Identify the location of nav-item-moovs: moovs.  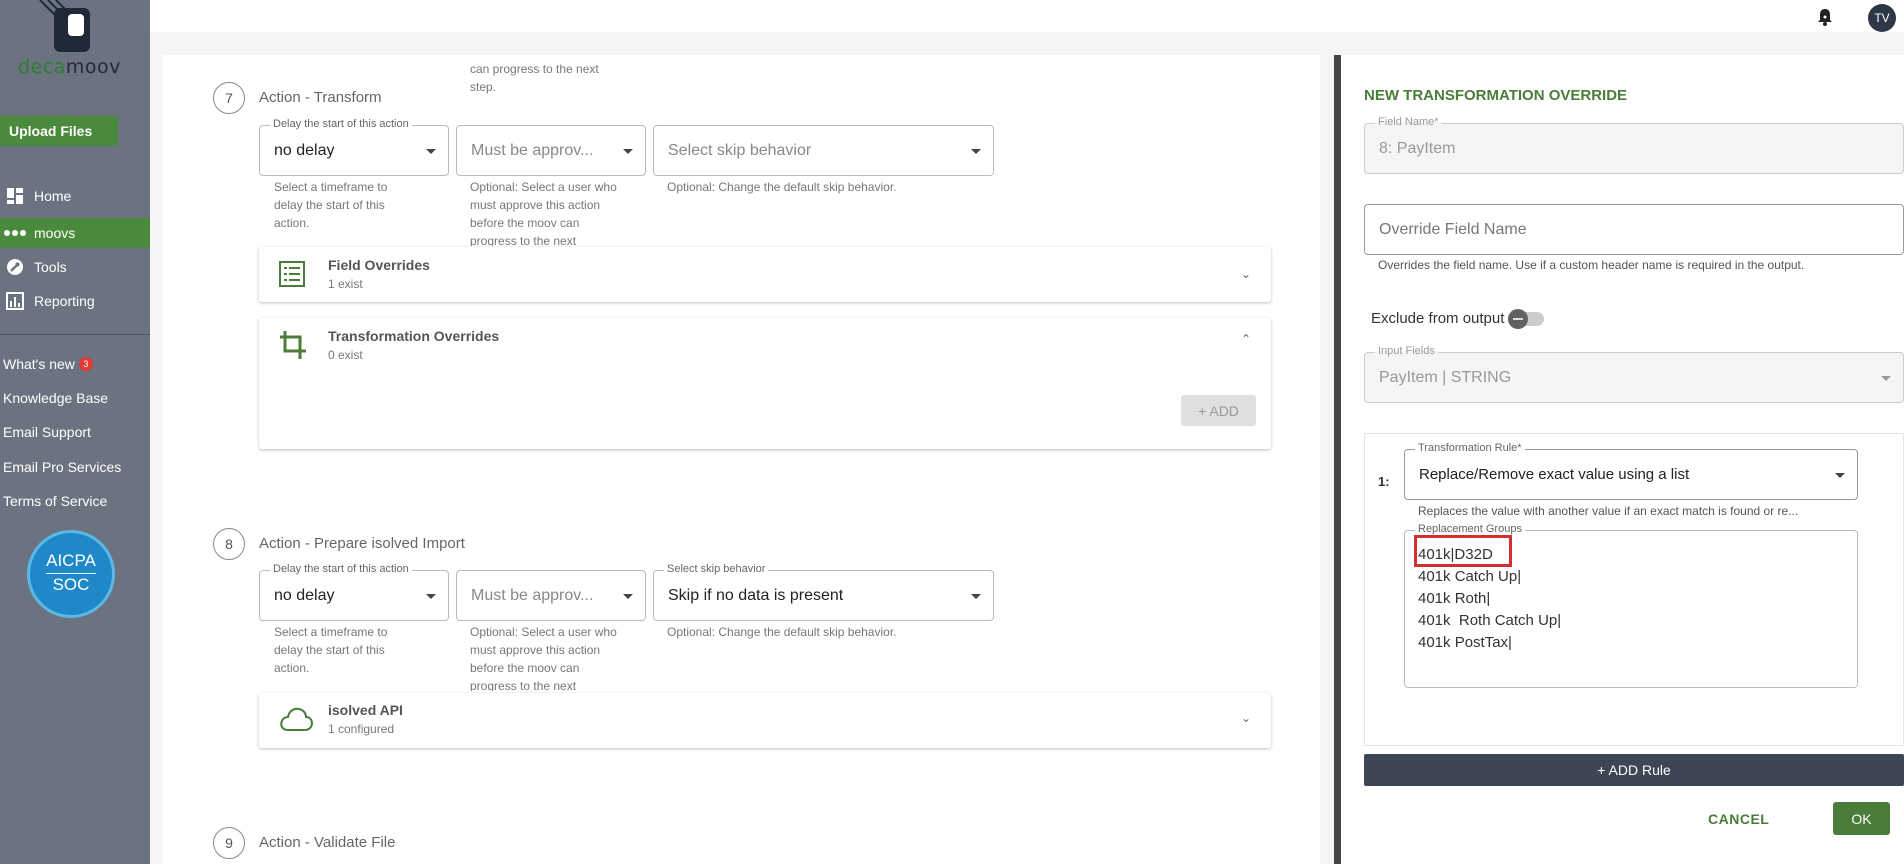
(75, 233).